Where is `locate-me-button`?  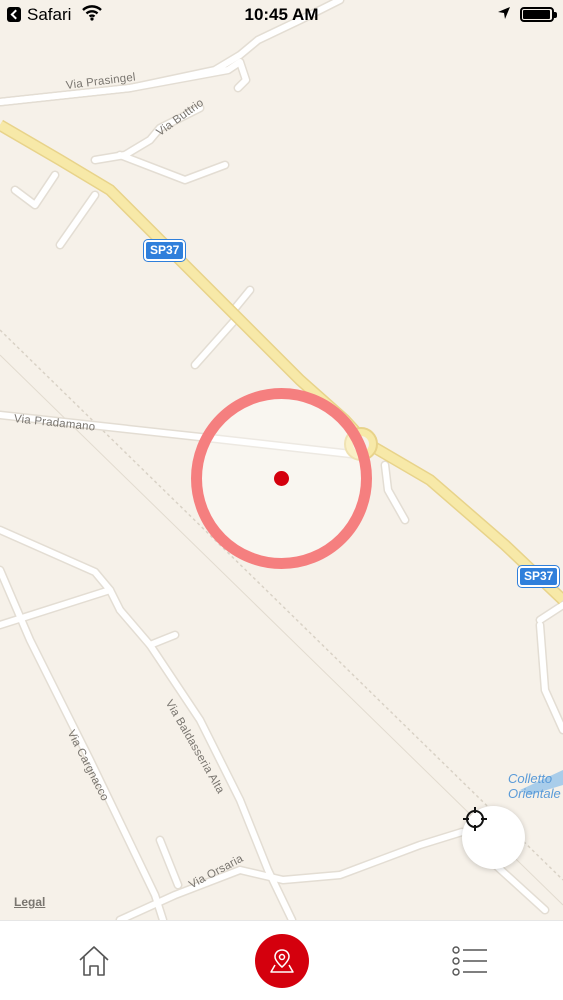
locate-me-button is located at coordinates (493, 837).